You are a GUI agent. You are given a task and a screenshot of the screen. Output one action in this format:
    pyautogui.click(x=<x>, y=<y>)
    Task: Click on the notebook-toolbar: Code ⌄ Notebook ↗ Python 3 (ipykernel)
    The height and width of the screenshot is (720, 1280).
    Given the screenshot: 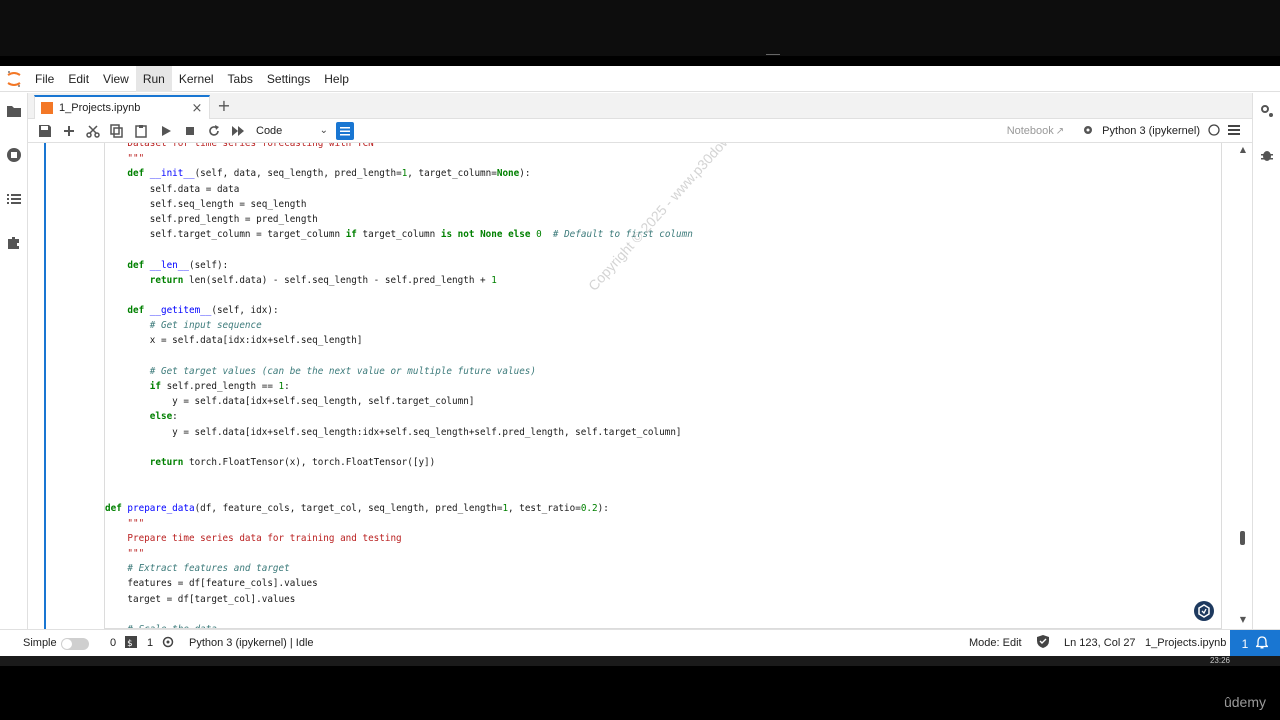 What is the action you would take?
    pyautogui.click(x=640, y=131)
    